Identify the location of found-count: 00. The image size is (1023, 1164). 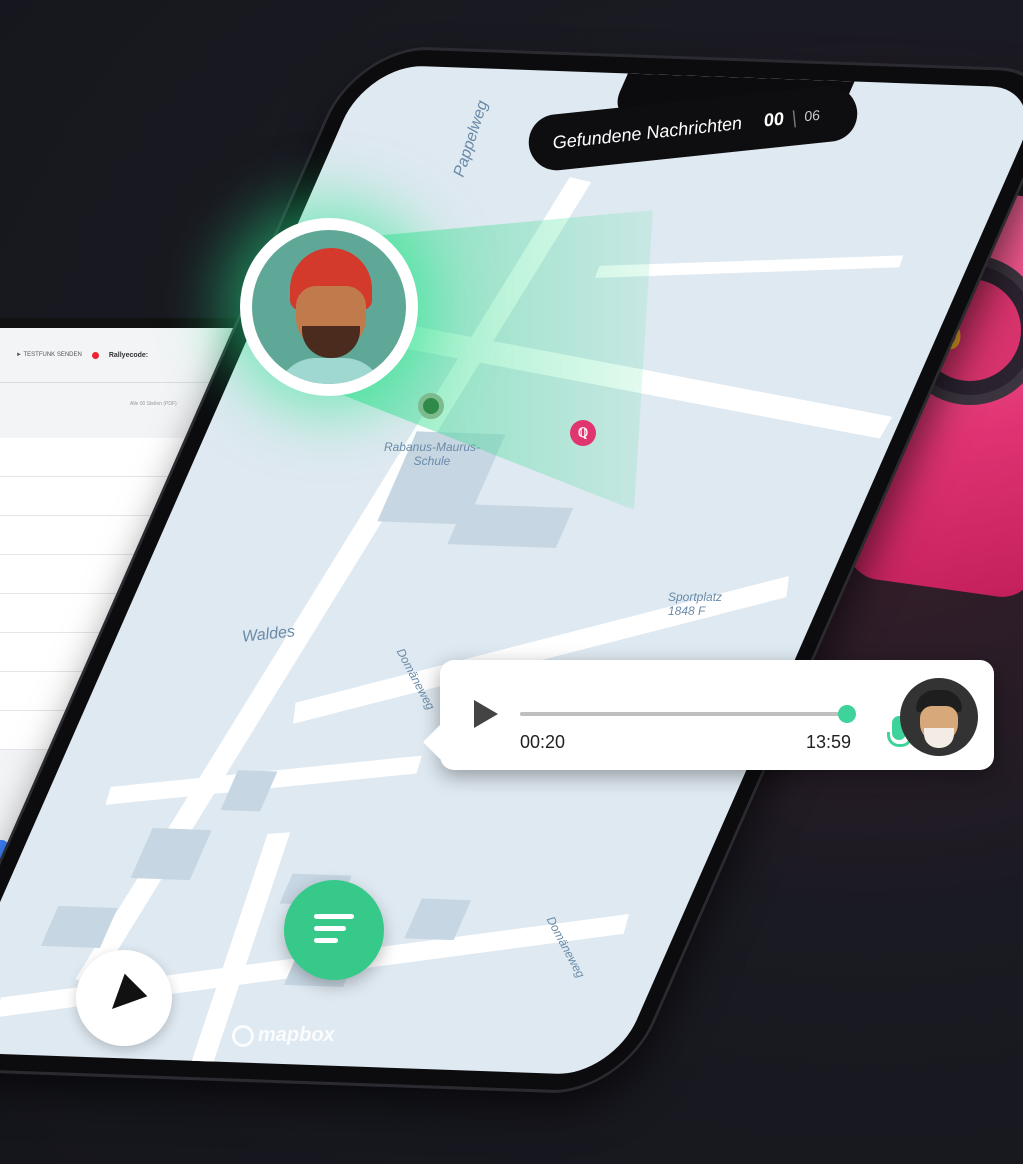
(773, 119).